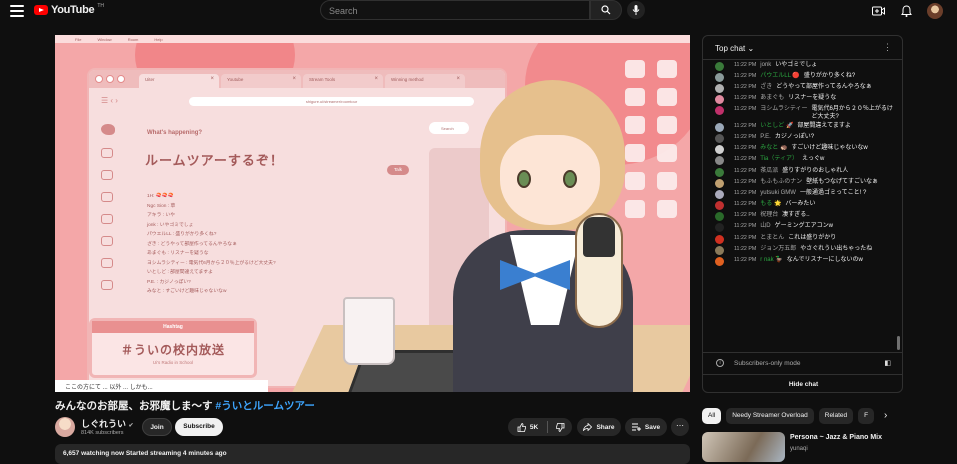 This screenshot has height=464, width=957. Describe the element at coordinates (898, 343) in the screenshot. I see `chat-scrollbar` at that location.